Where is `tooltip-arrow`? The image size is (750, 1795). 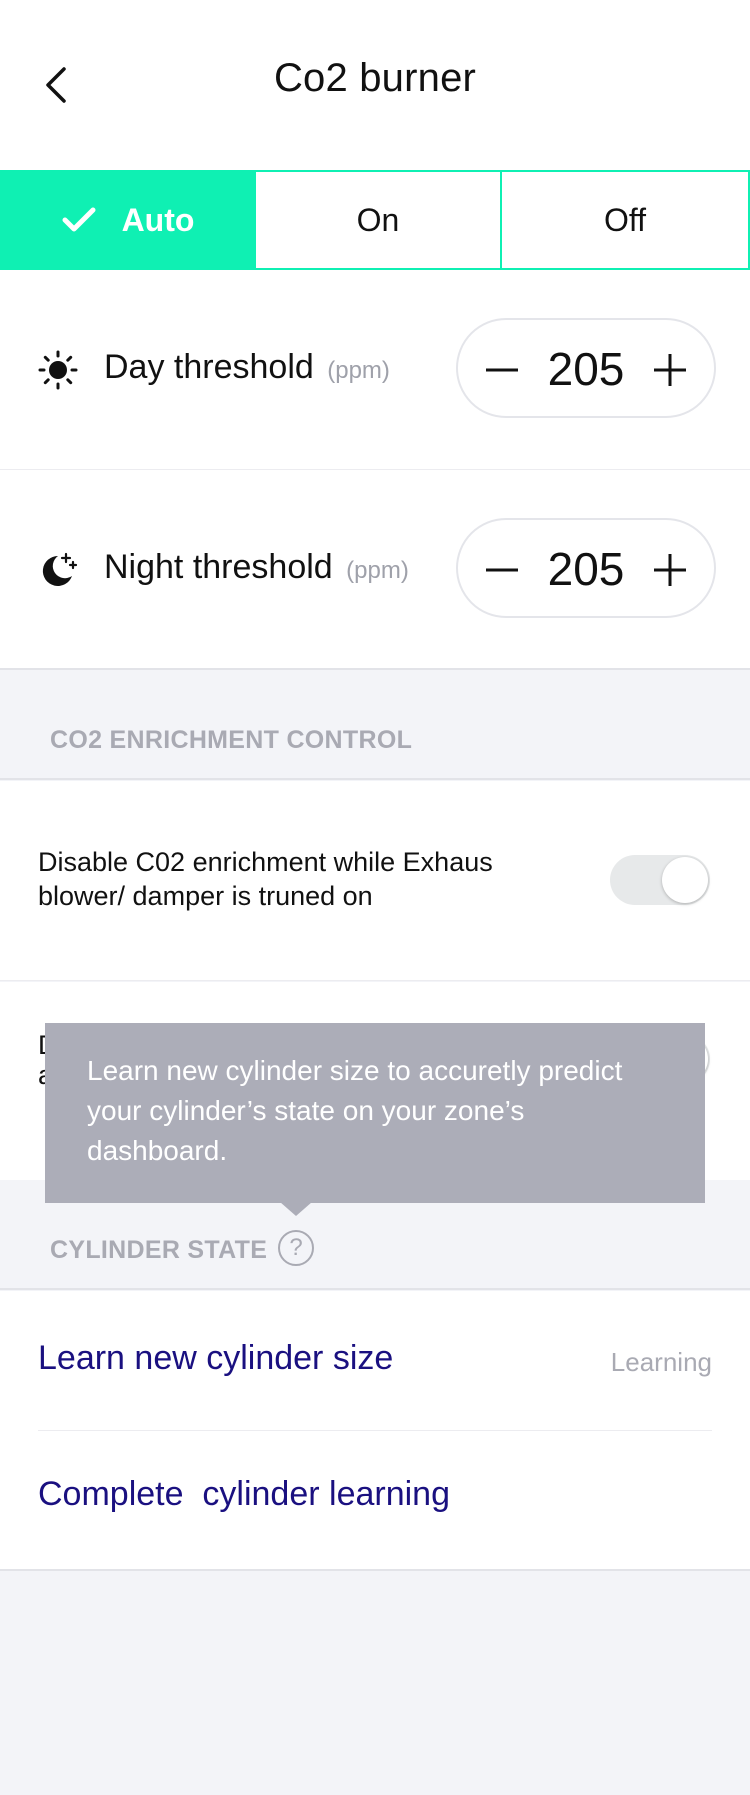
tooltip-arrow is located at coordinates (296, 1209).